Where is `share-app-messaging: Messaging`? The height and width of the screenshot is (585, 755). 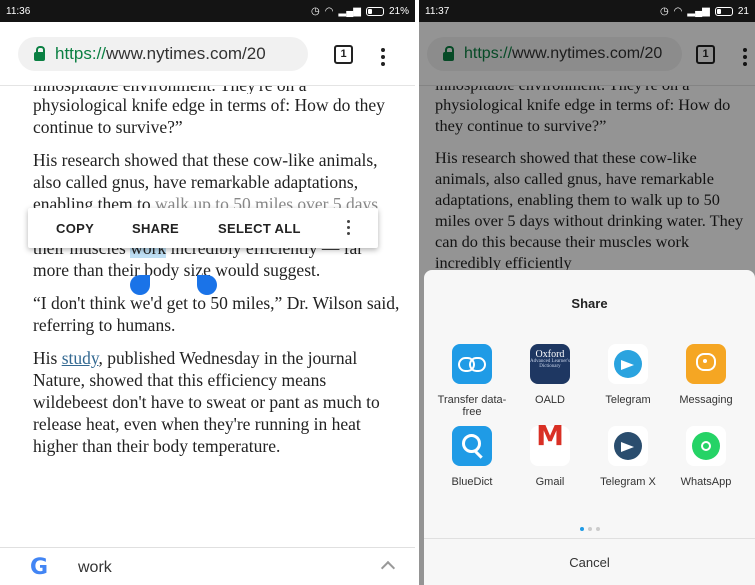
share-app-messaging: Messaging is located at coordinates (706, 375).